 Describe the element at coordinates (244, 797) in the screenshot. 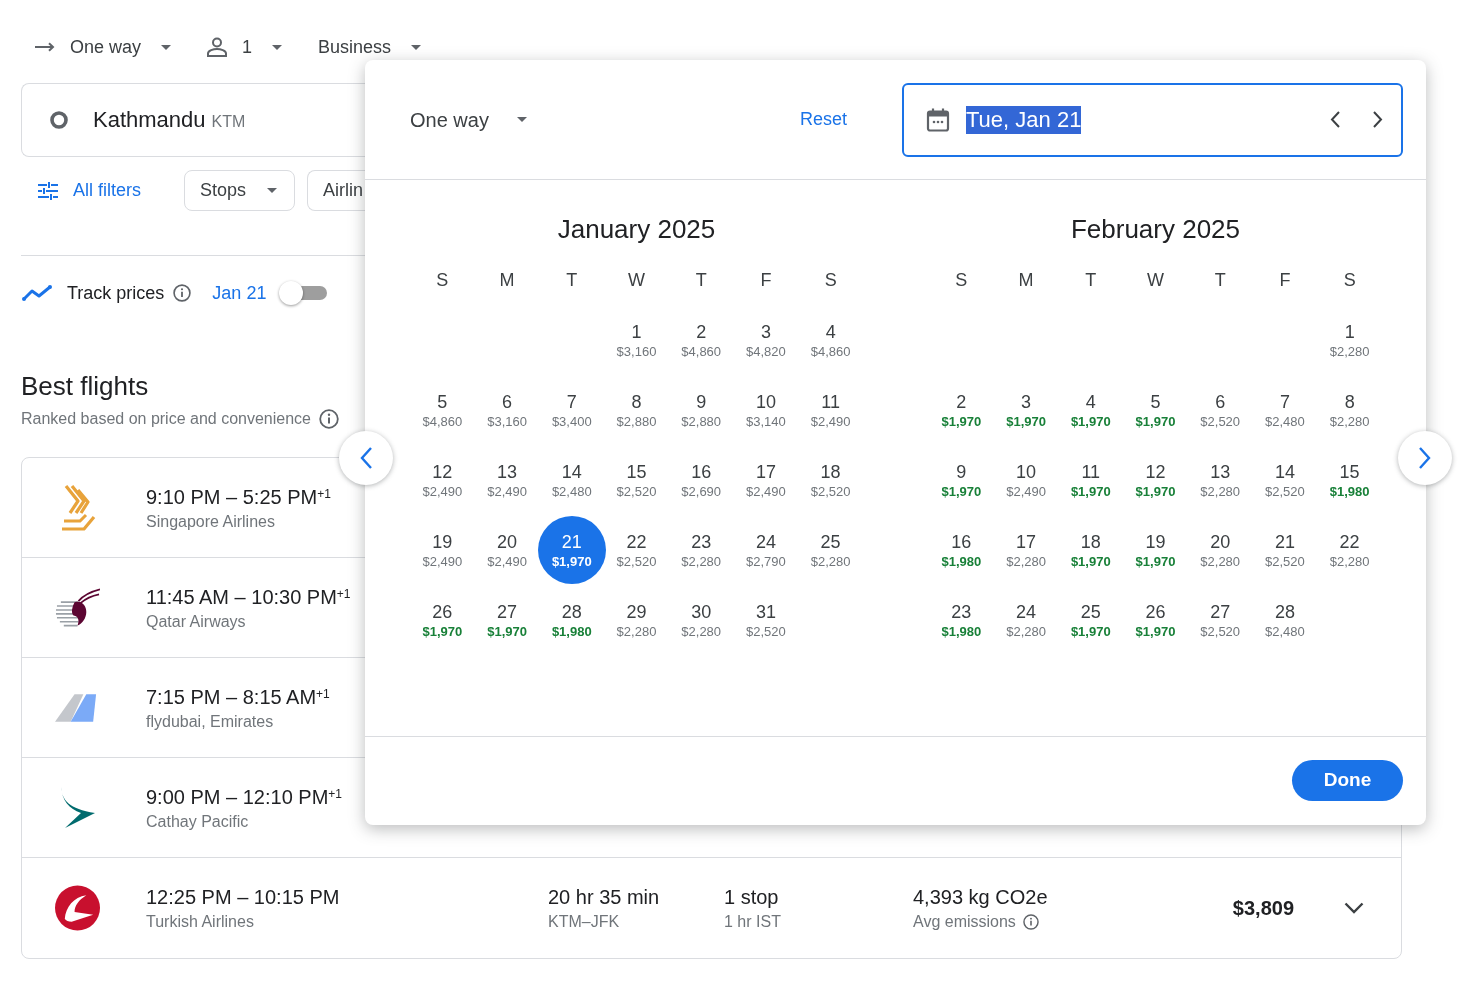

I see `flight-times: 9:00 PM – 12:10 PM$^{+1}$` at that location.